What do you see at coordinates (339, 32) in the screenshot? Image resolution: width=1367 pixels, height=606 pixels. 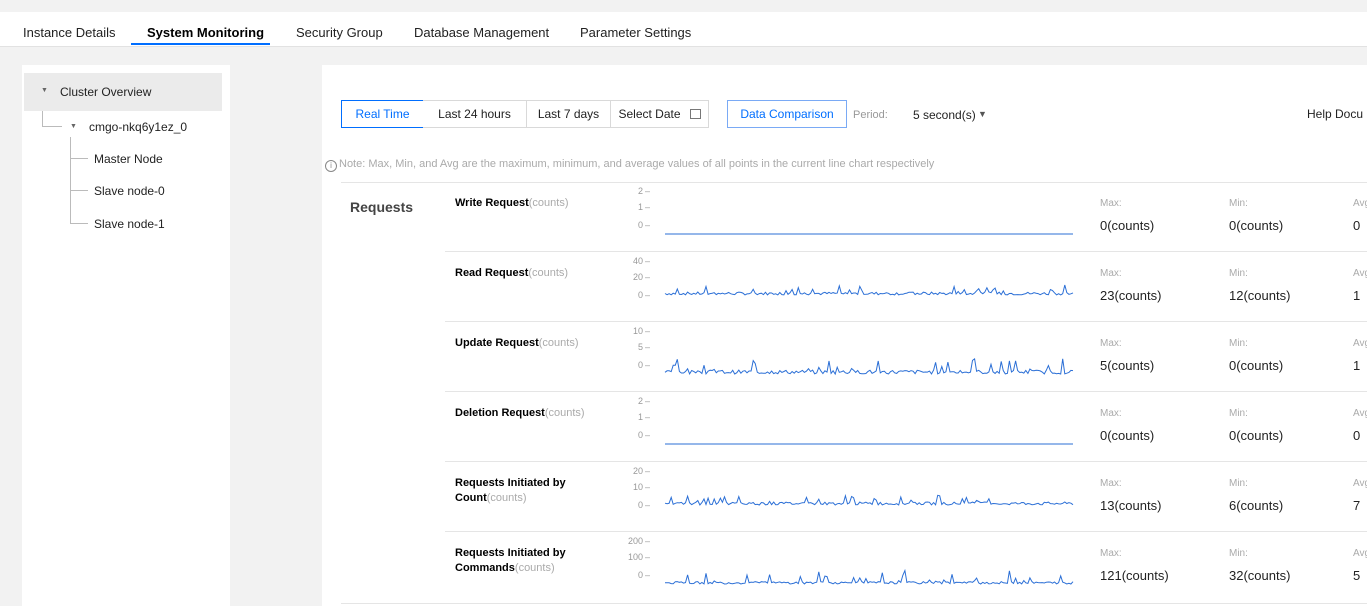 I see `tab-security-group: Security Group` at bounding box center [339, 32].